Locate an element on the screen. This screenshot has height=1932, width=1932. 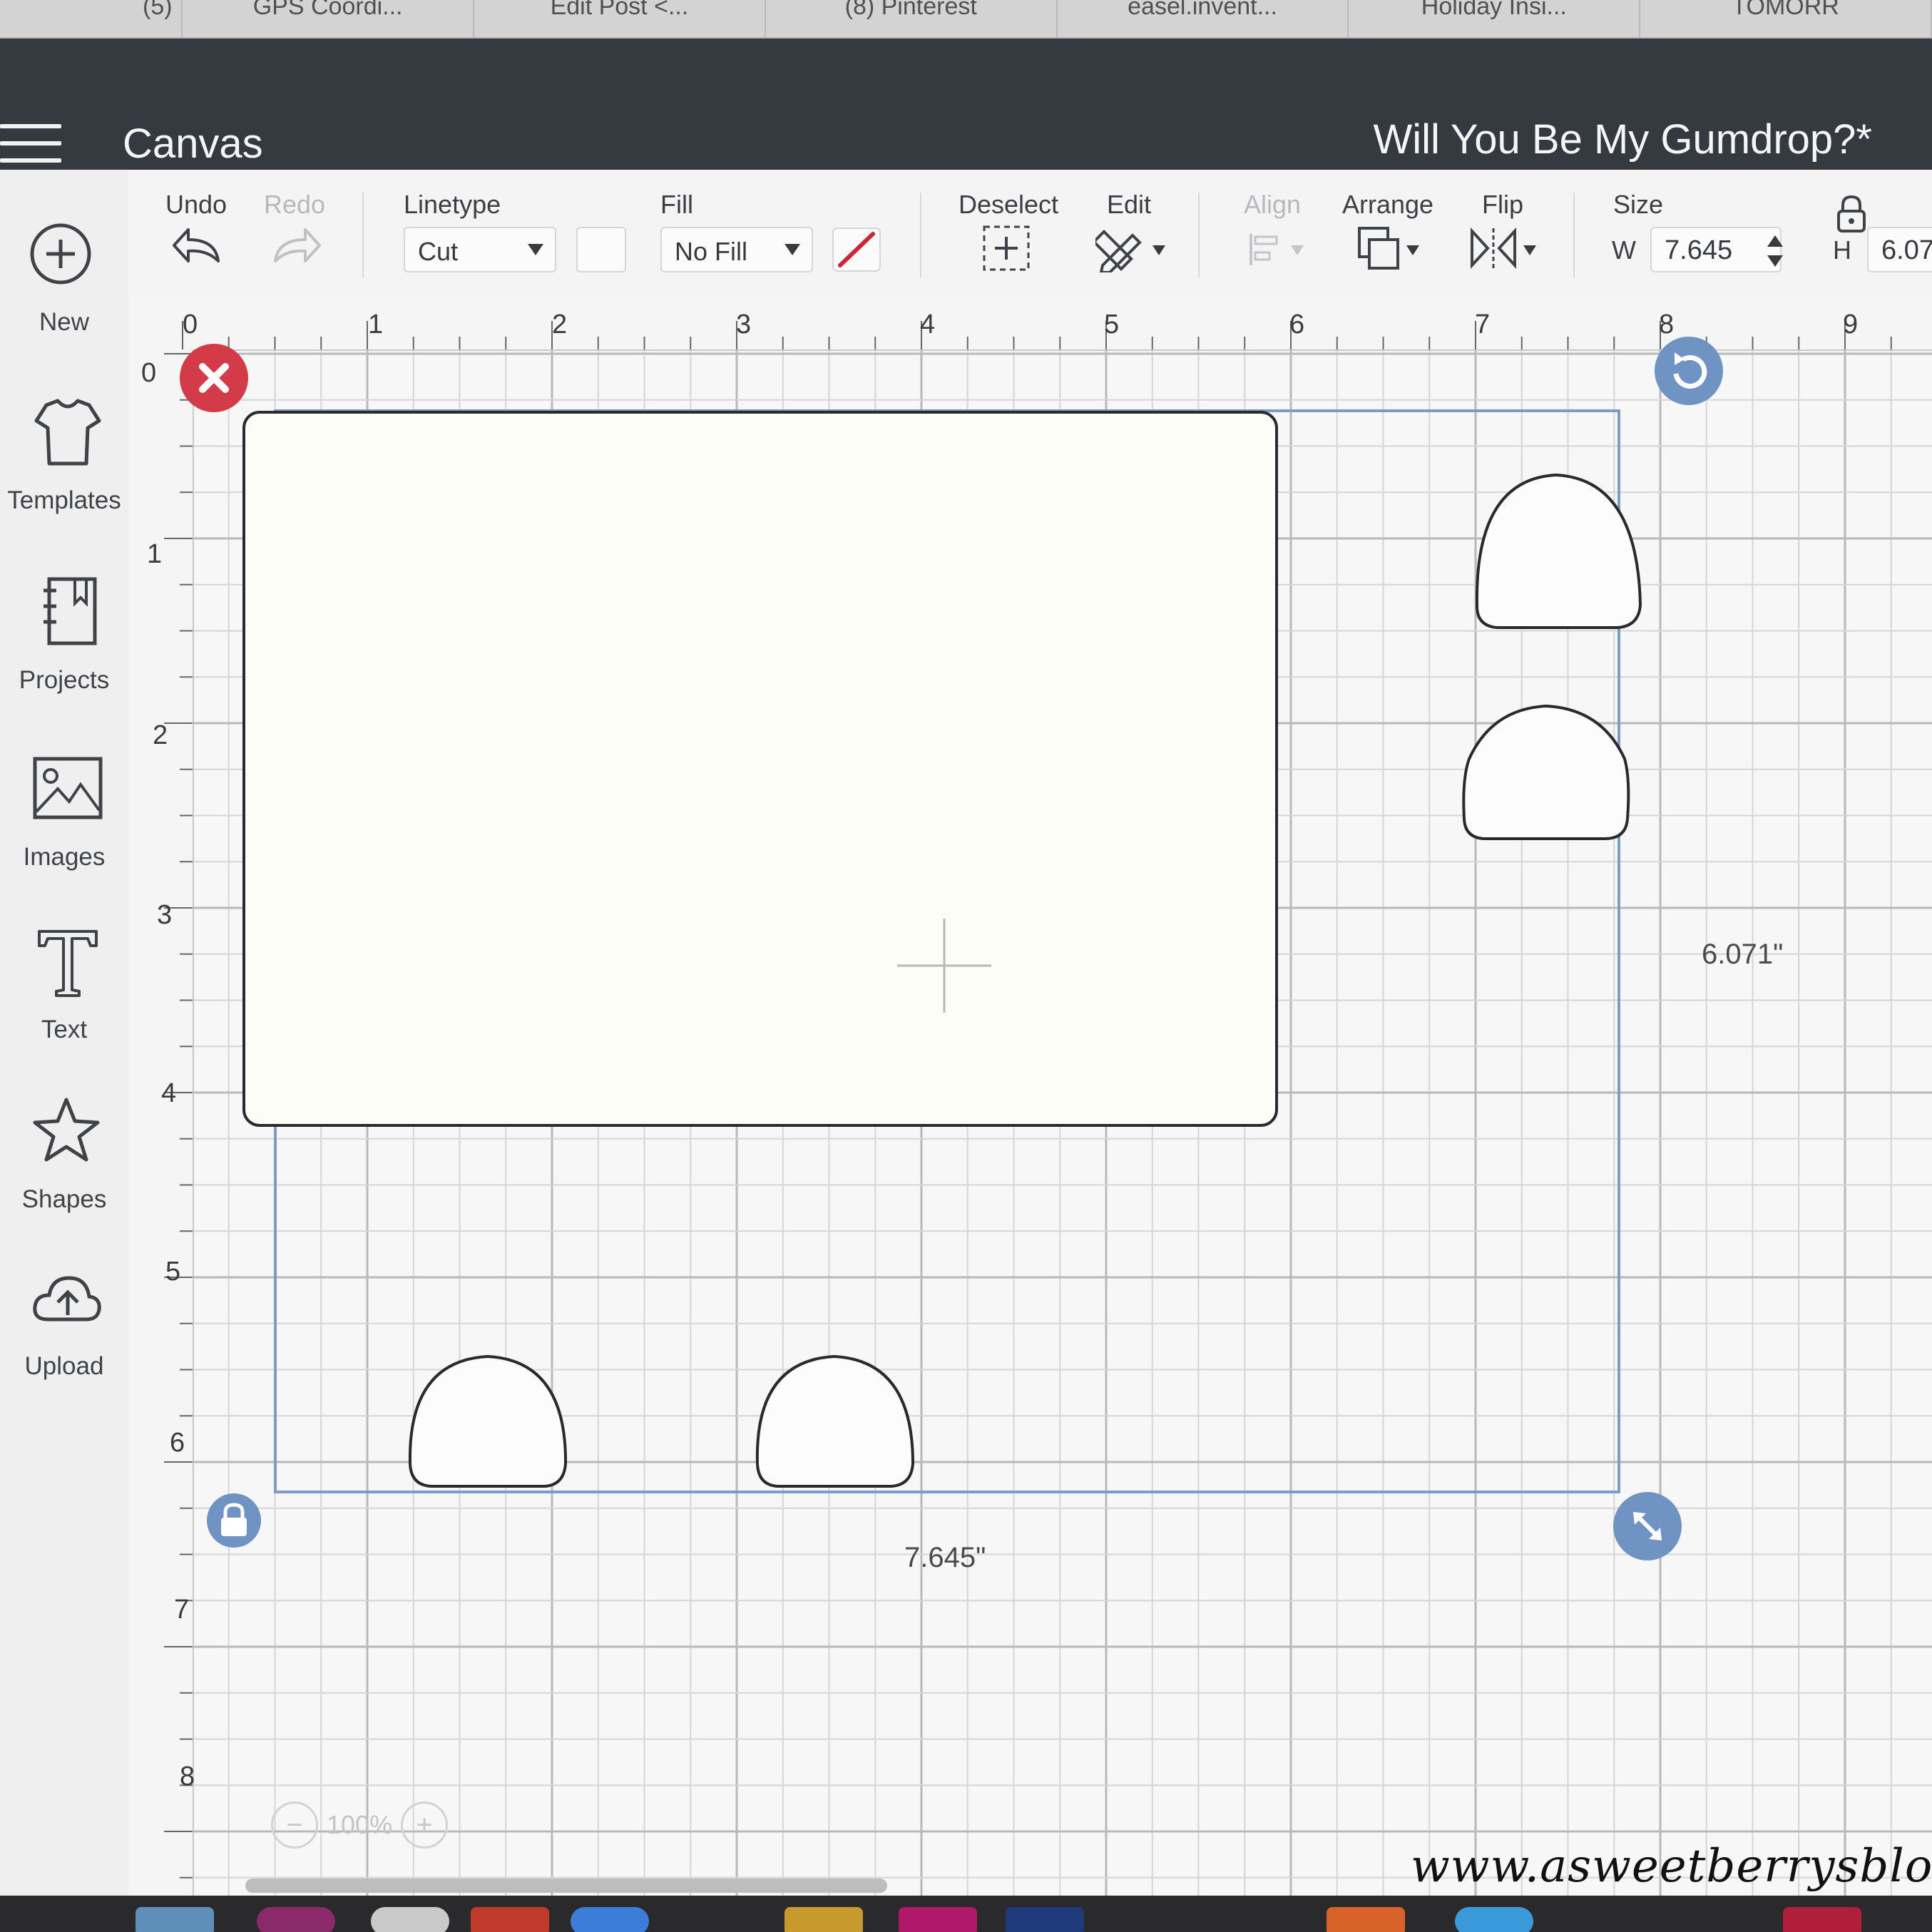
zoom-out-button: − is located at coordinates (295, 1825).